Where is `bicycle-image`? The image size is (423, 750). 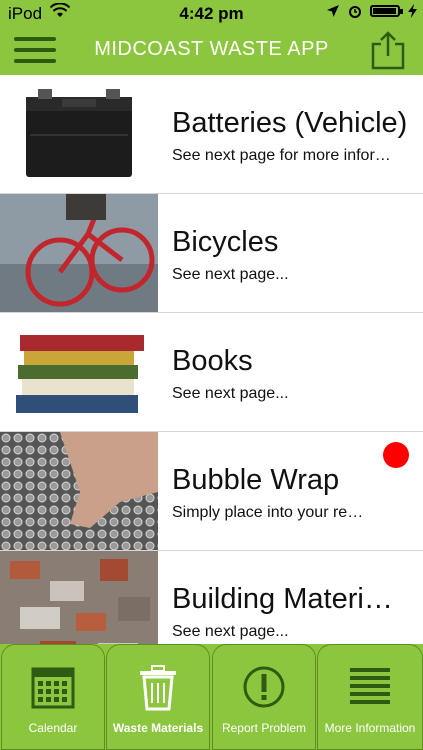 bicycle-image is located at coordinates (79, 253).